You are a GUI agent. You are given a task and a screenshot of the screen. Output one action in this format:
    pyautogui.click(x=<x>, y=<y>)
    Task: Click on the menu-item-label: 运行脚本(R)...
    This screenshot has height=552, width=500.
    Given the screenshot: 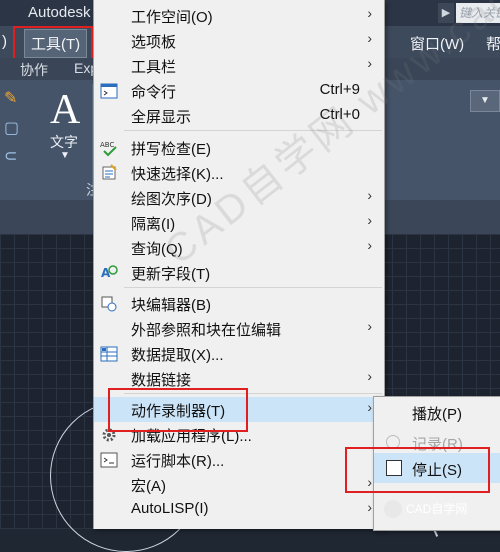 What is the action you would take?
    pyautogui.click(x=178, y=461)
    